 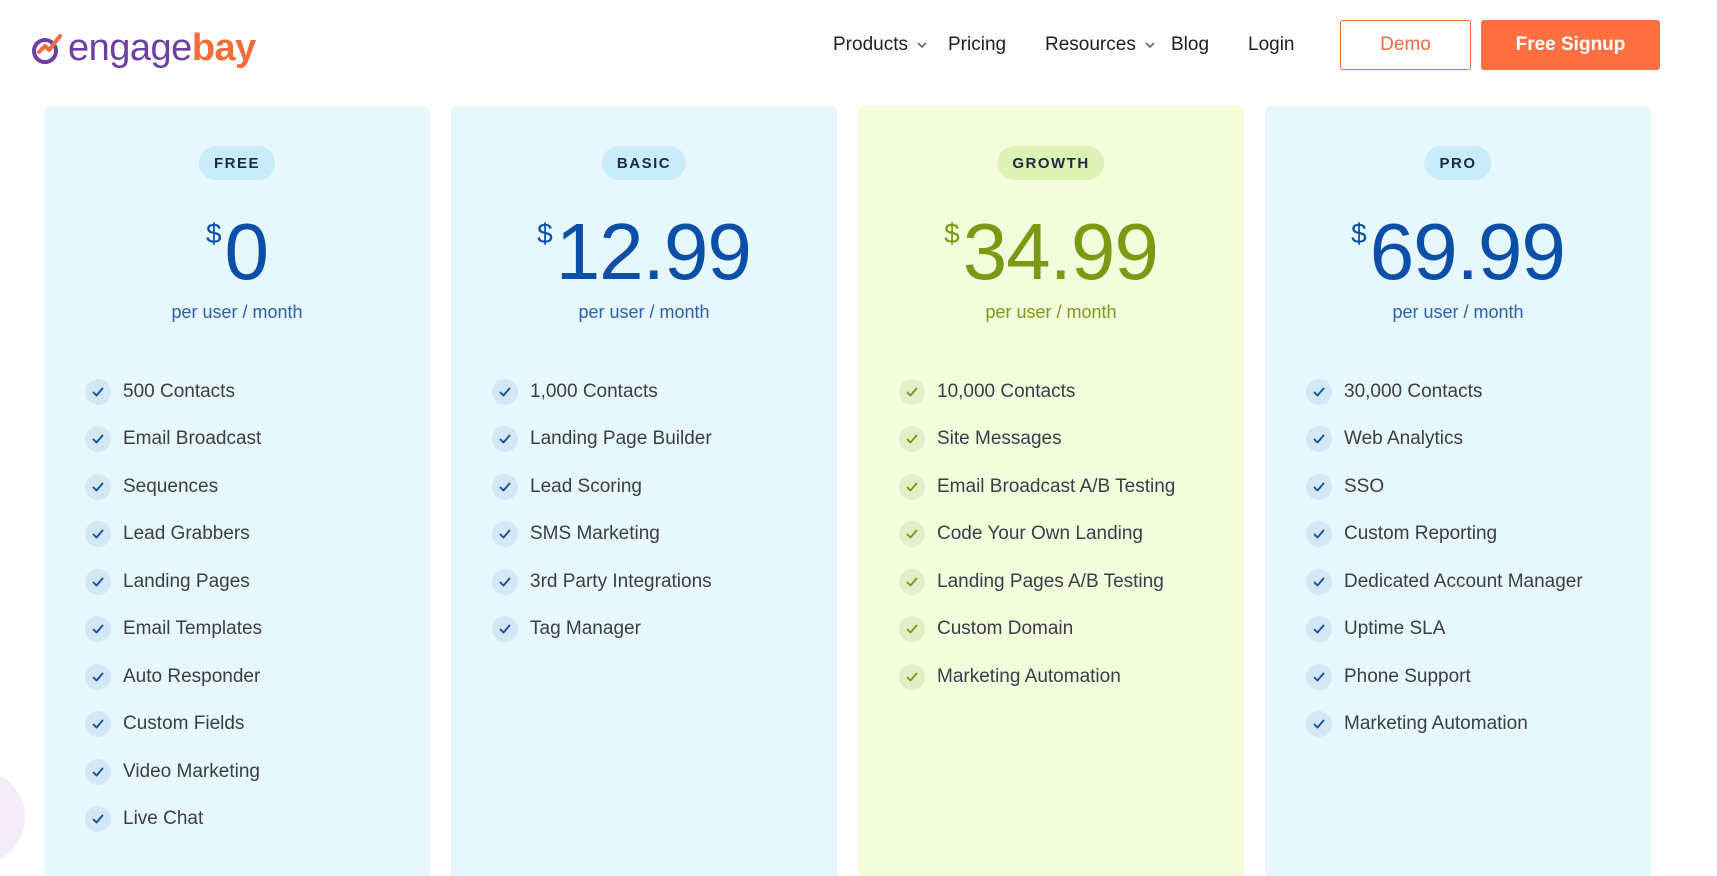 What do you see at coordinates (1051, 252) in the screenshot?
I see `plan-price: $34.99` at bounding box center [1051, 252].